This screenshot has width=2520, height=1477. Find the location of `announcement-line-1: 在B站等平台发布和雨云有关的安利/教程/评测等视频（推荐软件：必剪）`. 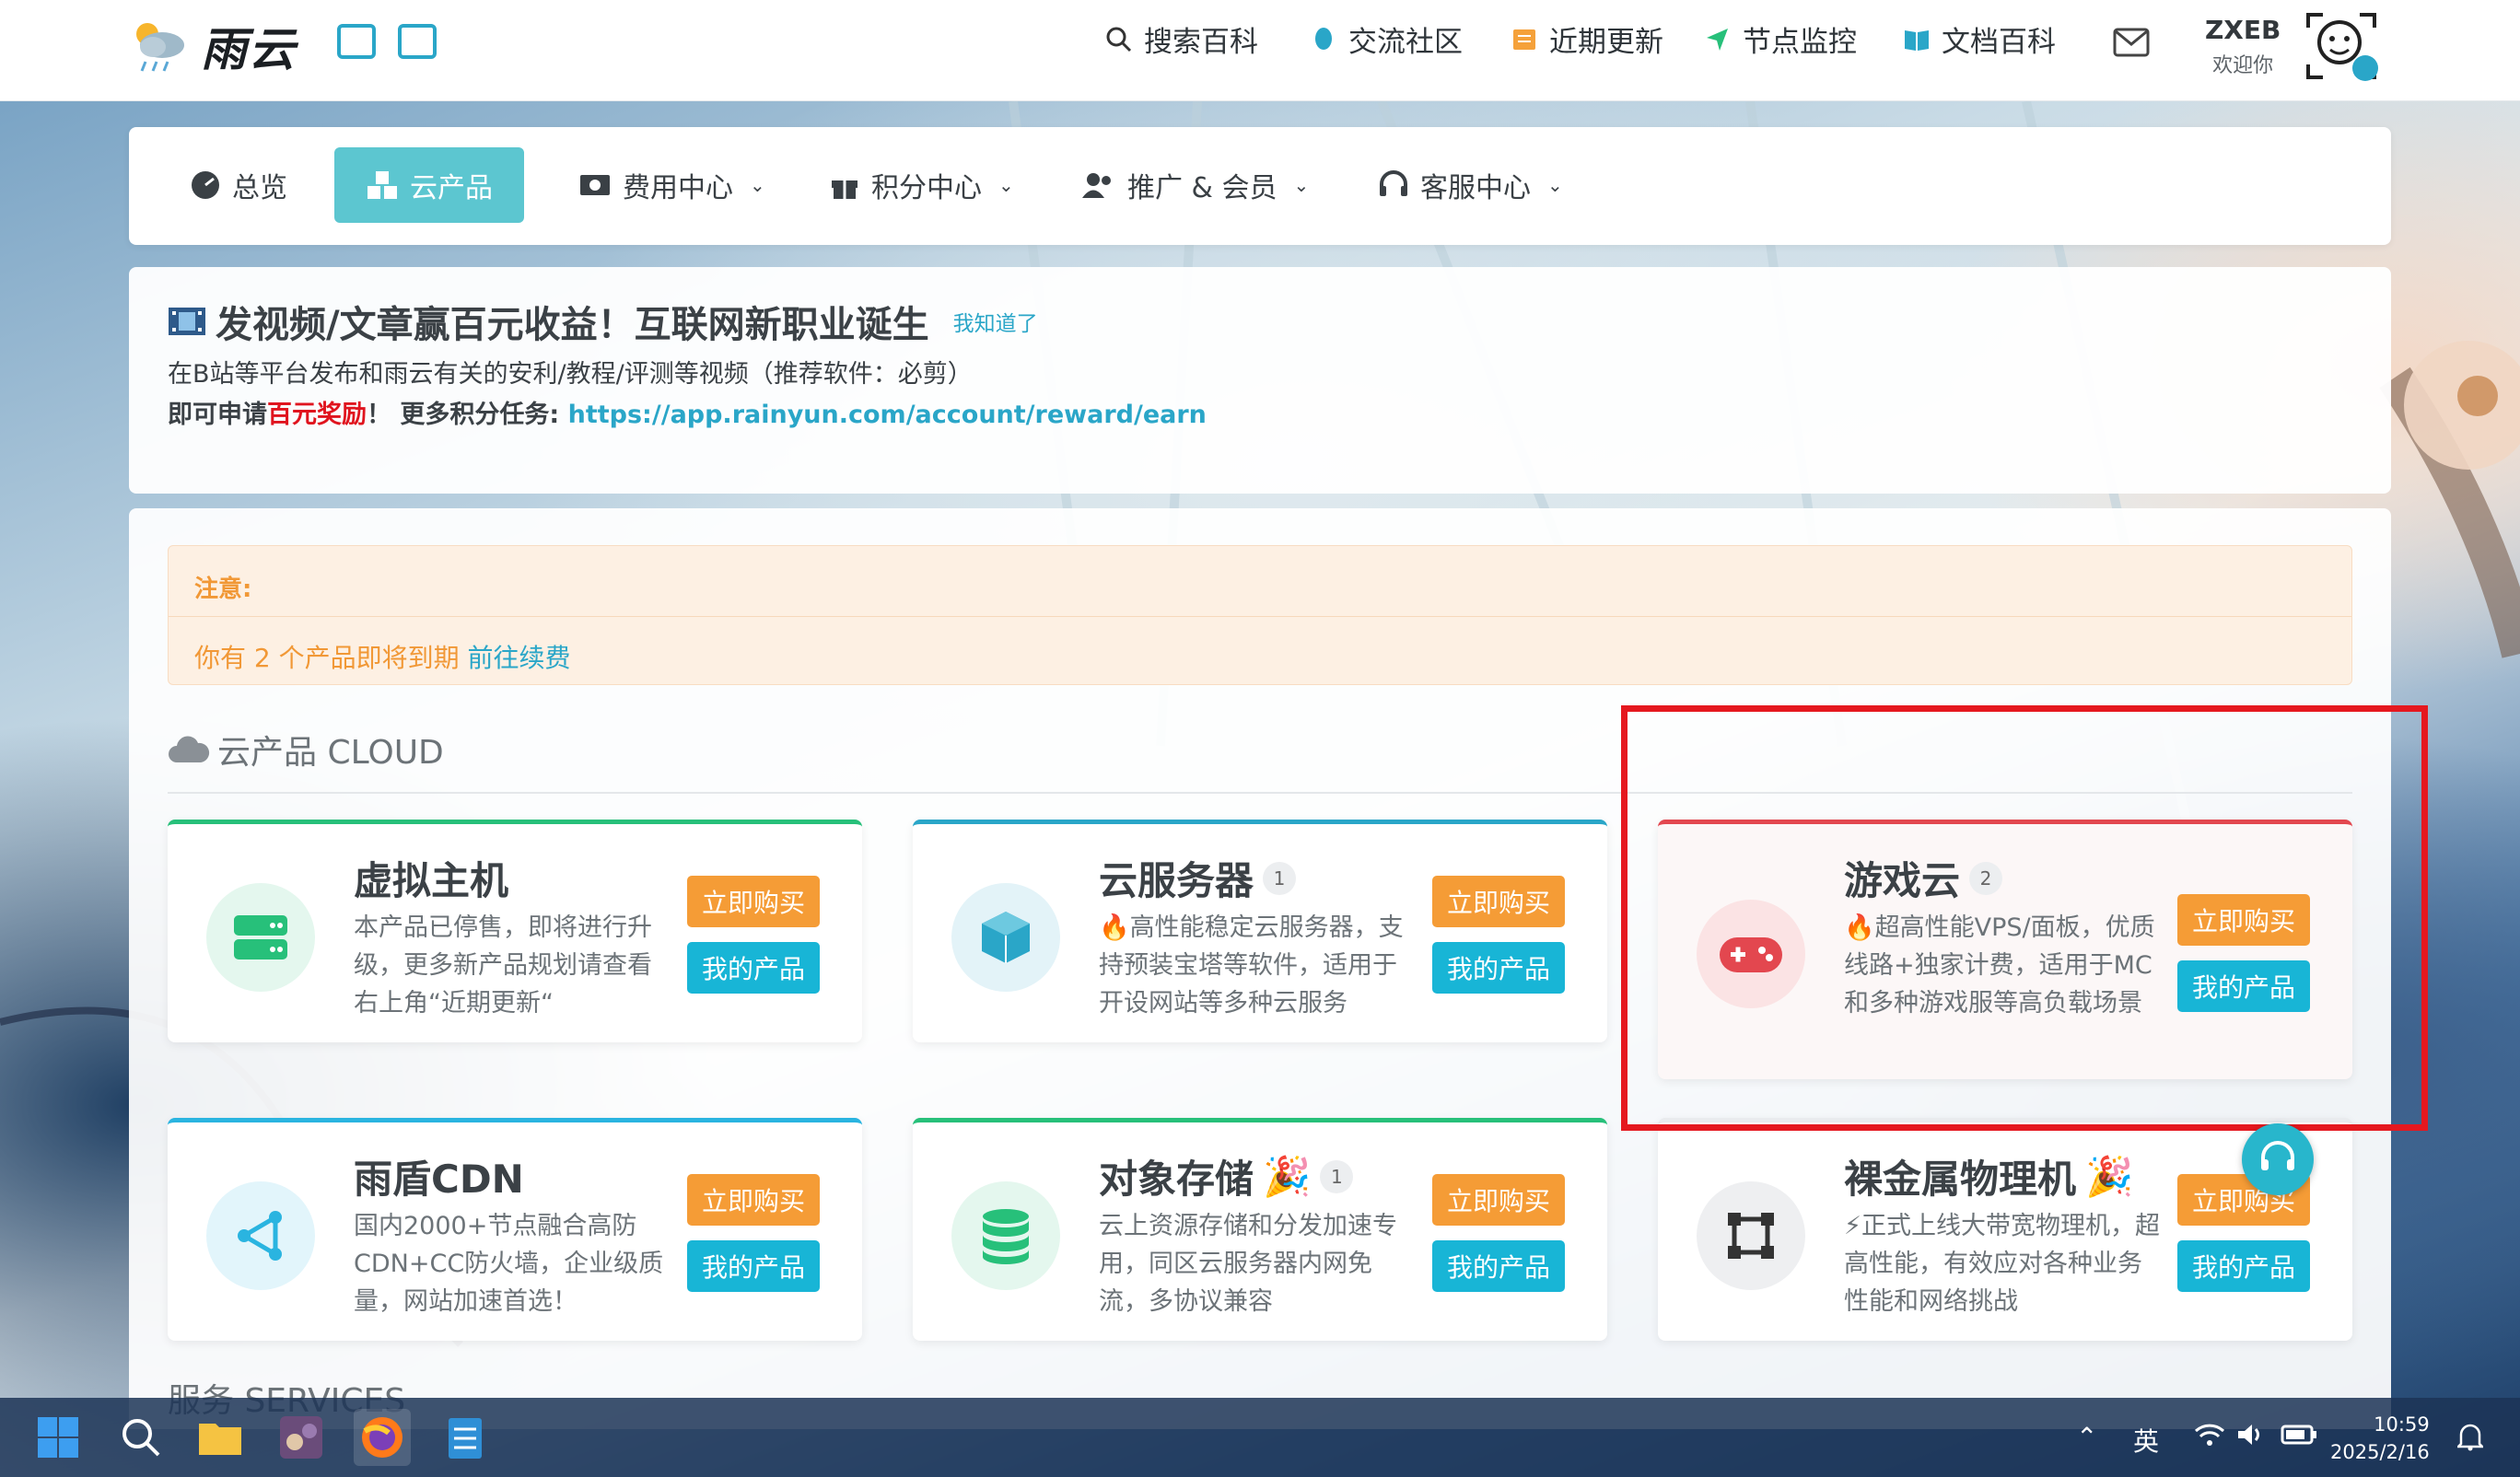

announcement-line-1: 在B站等平台发布和雨云有关的安利/教程/评测等视频（推荐软件：必剪） is located at coordinates (570, 374).